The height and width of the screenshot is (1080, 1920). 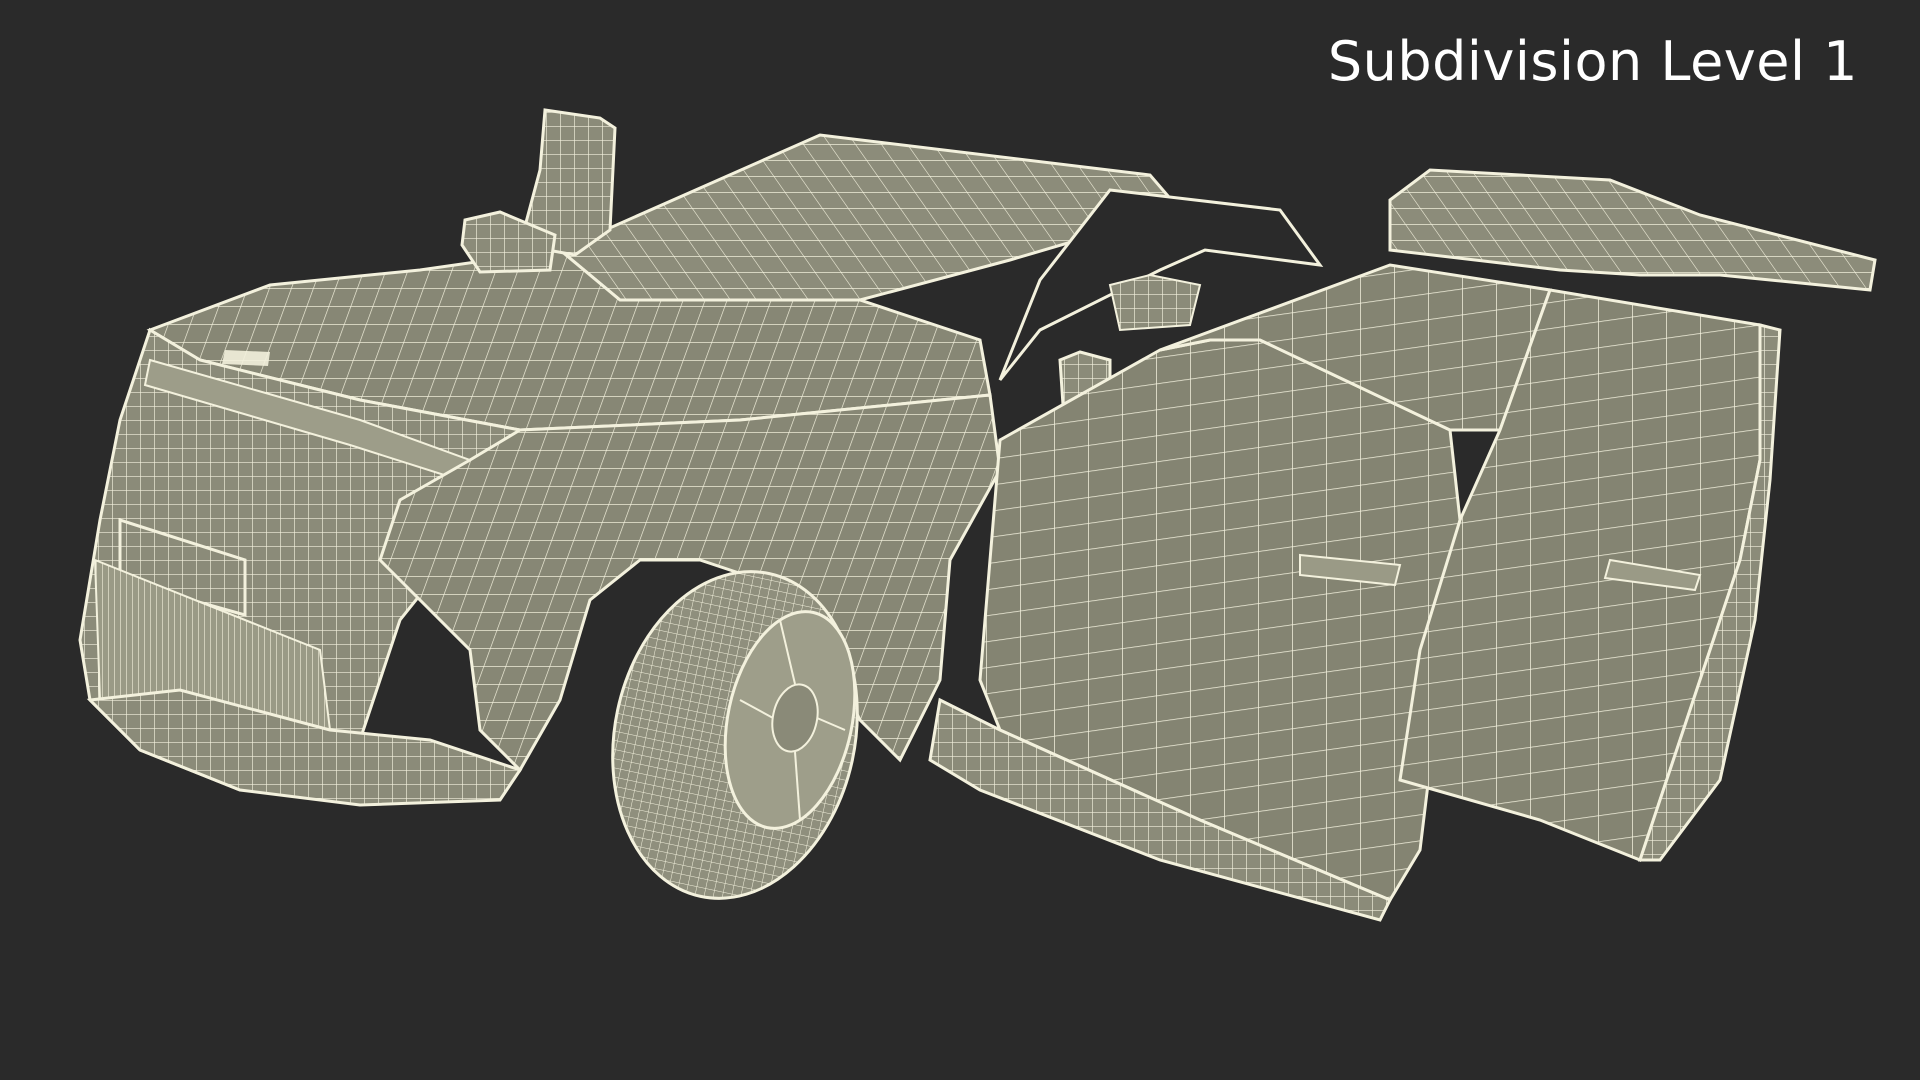 I want to click on rear-roof-spoiler, so click(x=1632, y=230).